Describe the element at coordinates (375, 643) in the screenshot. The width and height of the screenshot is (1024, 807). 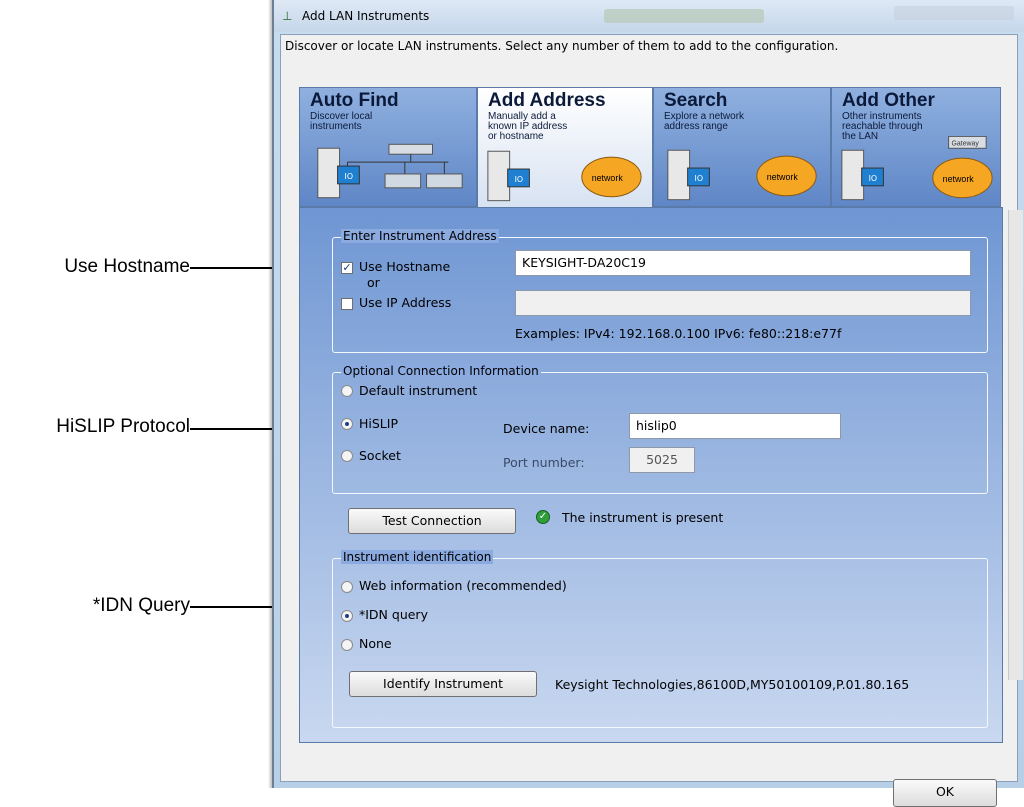
I see `none-label: None` at that location.